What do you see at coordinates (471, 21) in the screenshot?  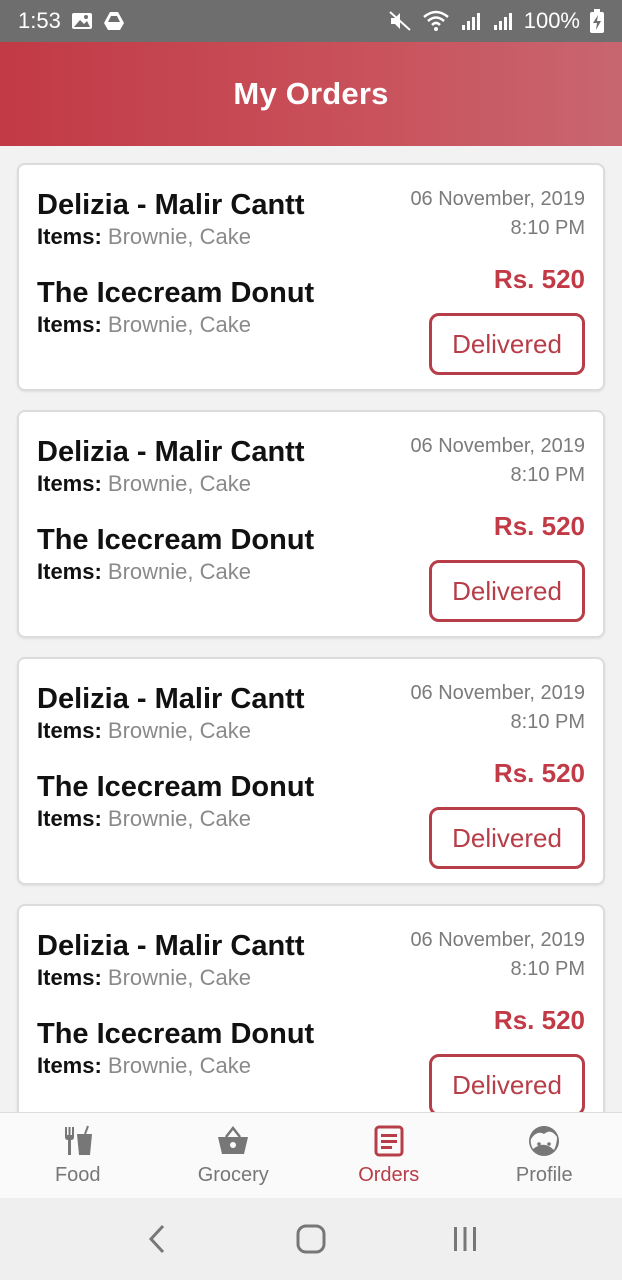 I see `signal-icon` at bounding box center [471, 21].